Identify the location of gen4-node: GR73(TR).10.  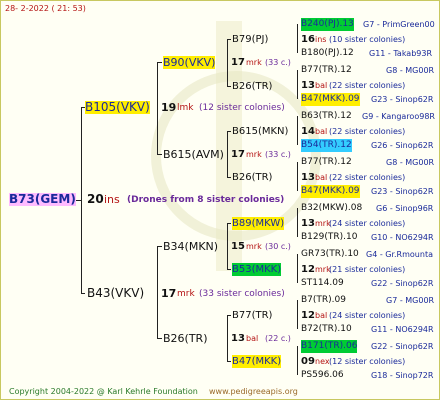
(330, 254).